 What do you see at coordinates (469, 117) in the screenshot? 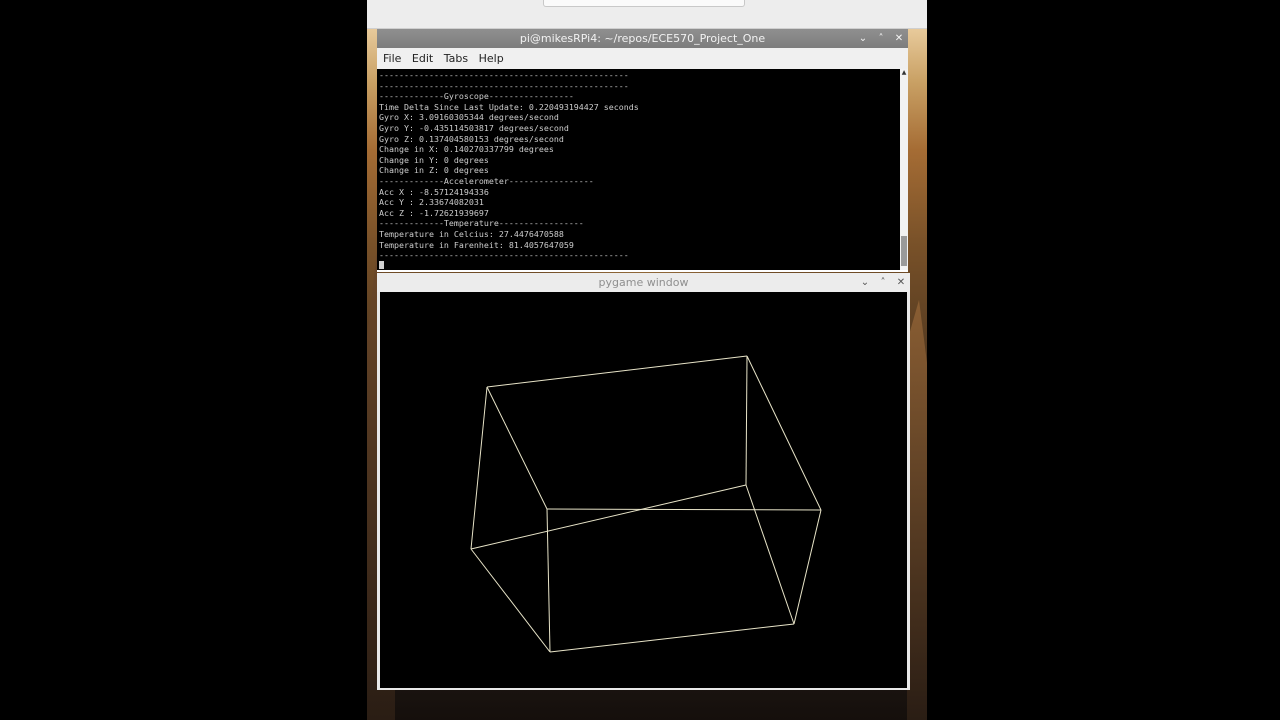
I see `terminal-line: Gyro X: 3.09160305344 degrees/second` at bounding box center [469, 117].